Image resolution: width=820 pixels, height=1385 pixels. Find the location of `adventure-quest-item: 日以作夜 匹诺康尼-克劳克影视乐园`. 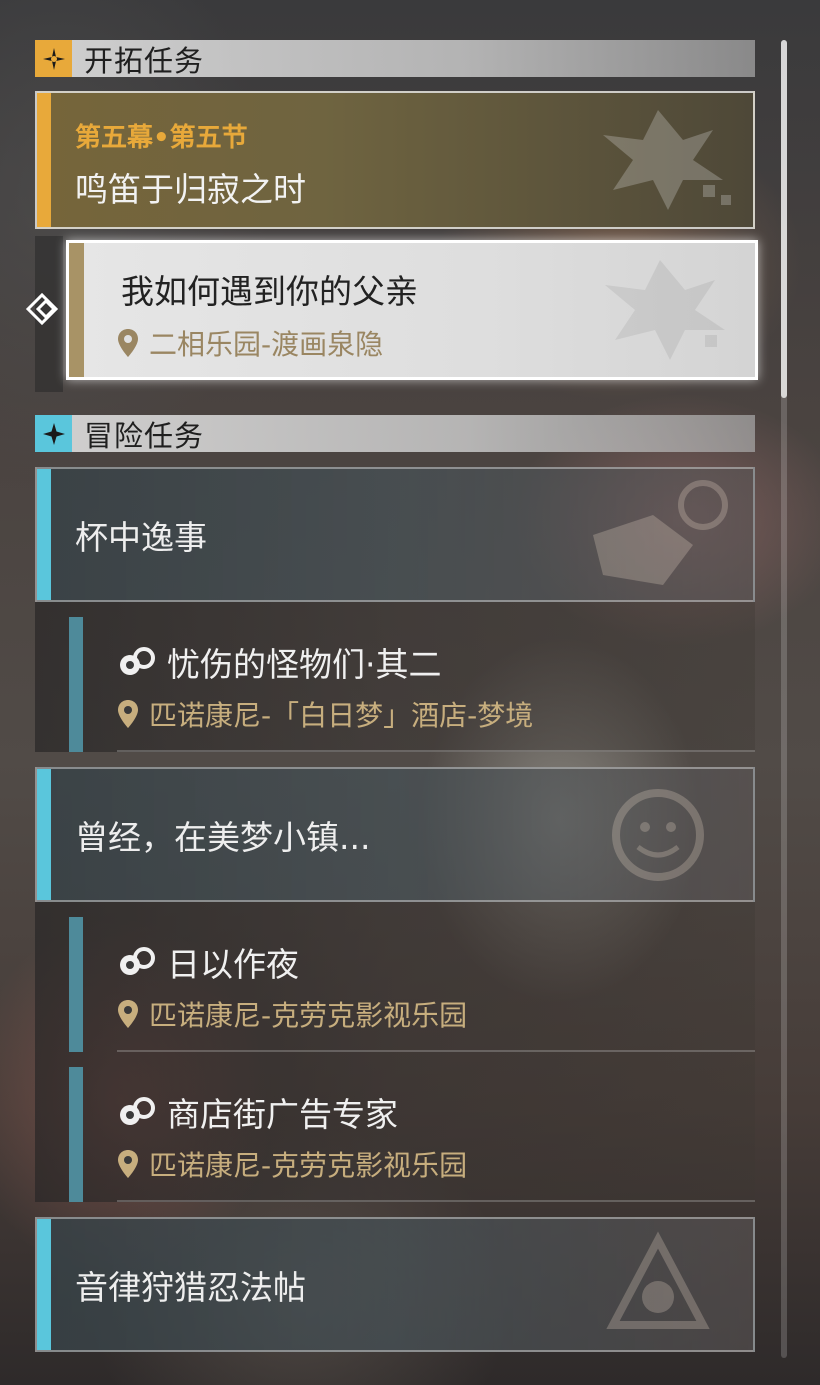

adventure-quest-item: 日以作夜 匹诺康尼-克劳克影视乐园 is located at coordinates (395, 977).